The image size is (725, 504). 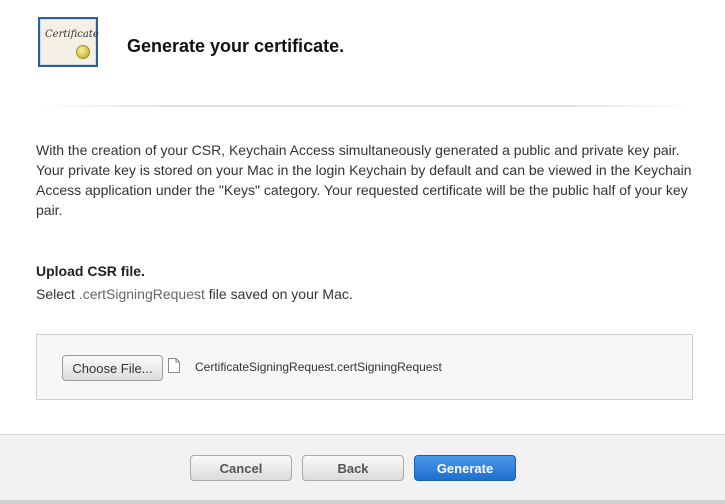 What do you see at coordinates (362, 502) in the screenshot?
I see `bottom-border` at bounding box center [362, 502].